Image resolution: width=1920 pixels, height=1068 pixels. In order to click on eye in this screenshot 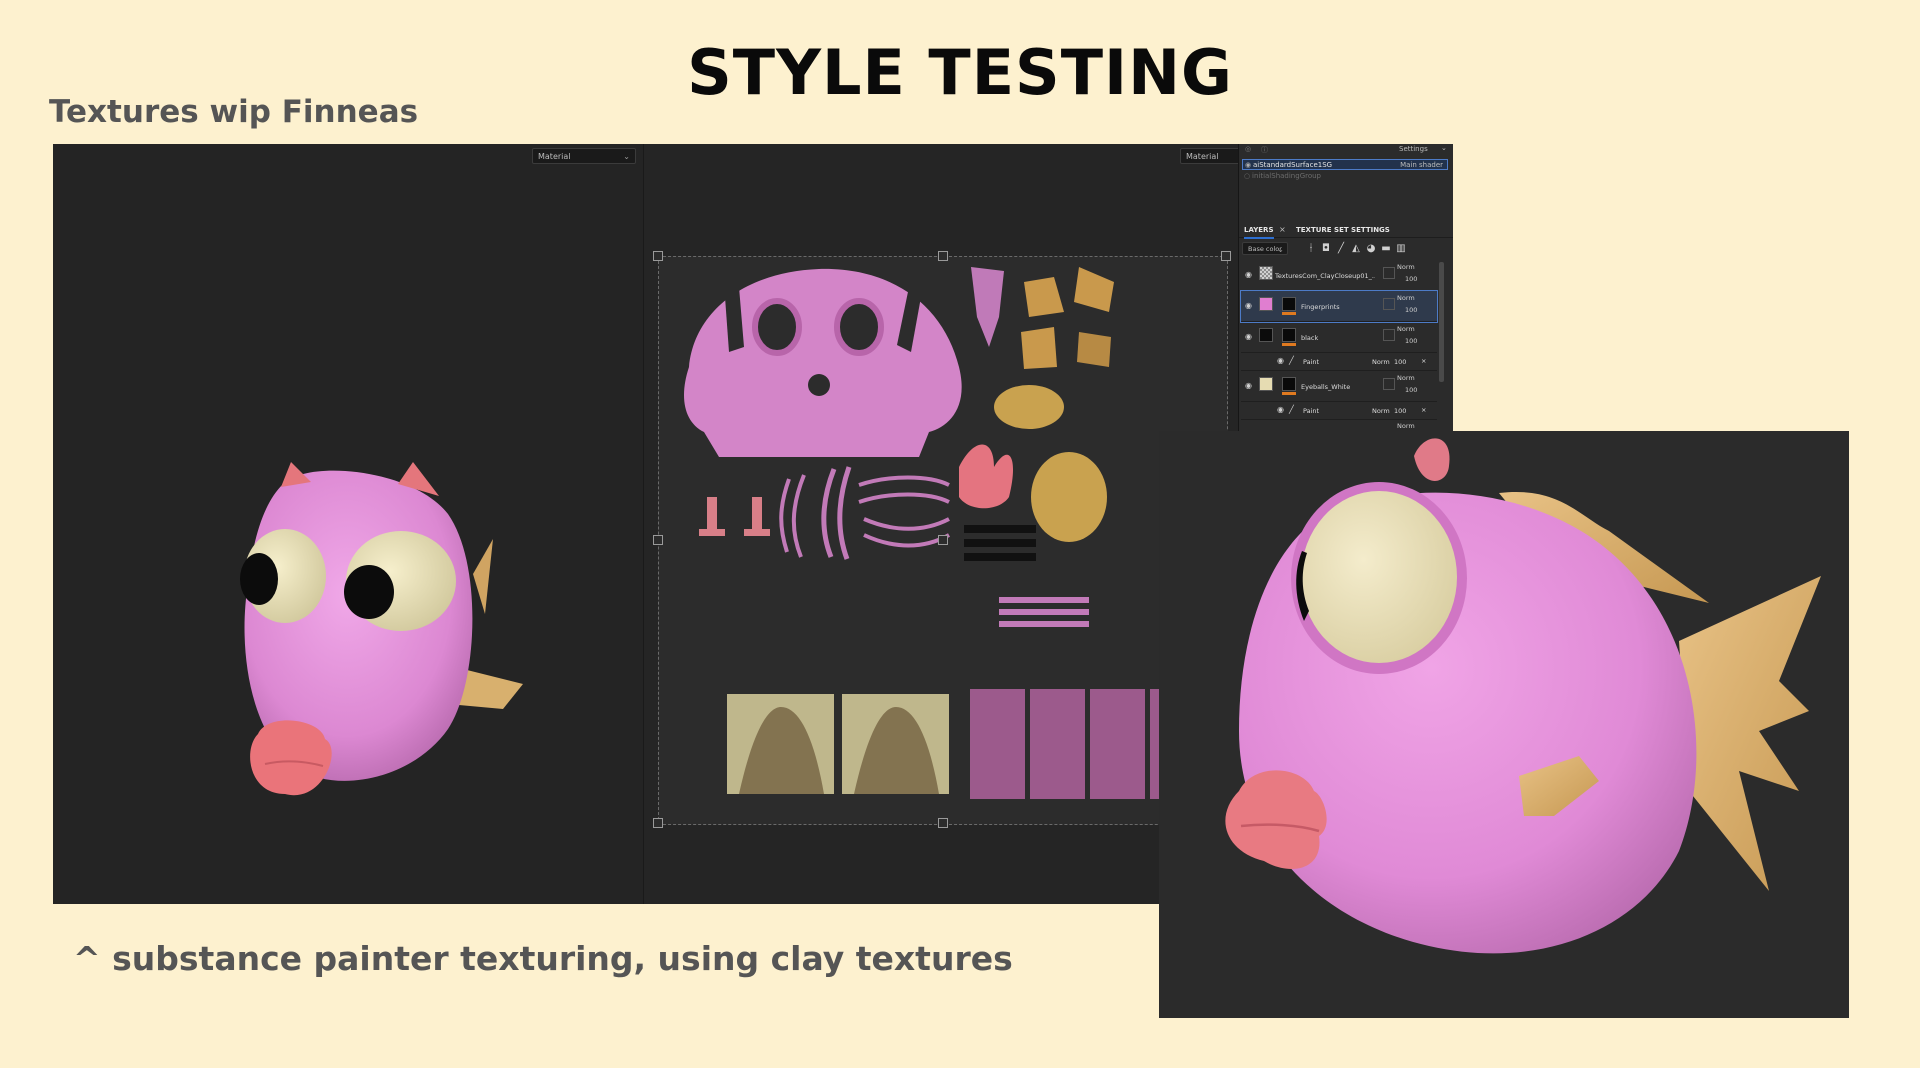, I will do `click(1379, 577)`.